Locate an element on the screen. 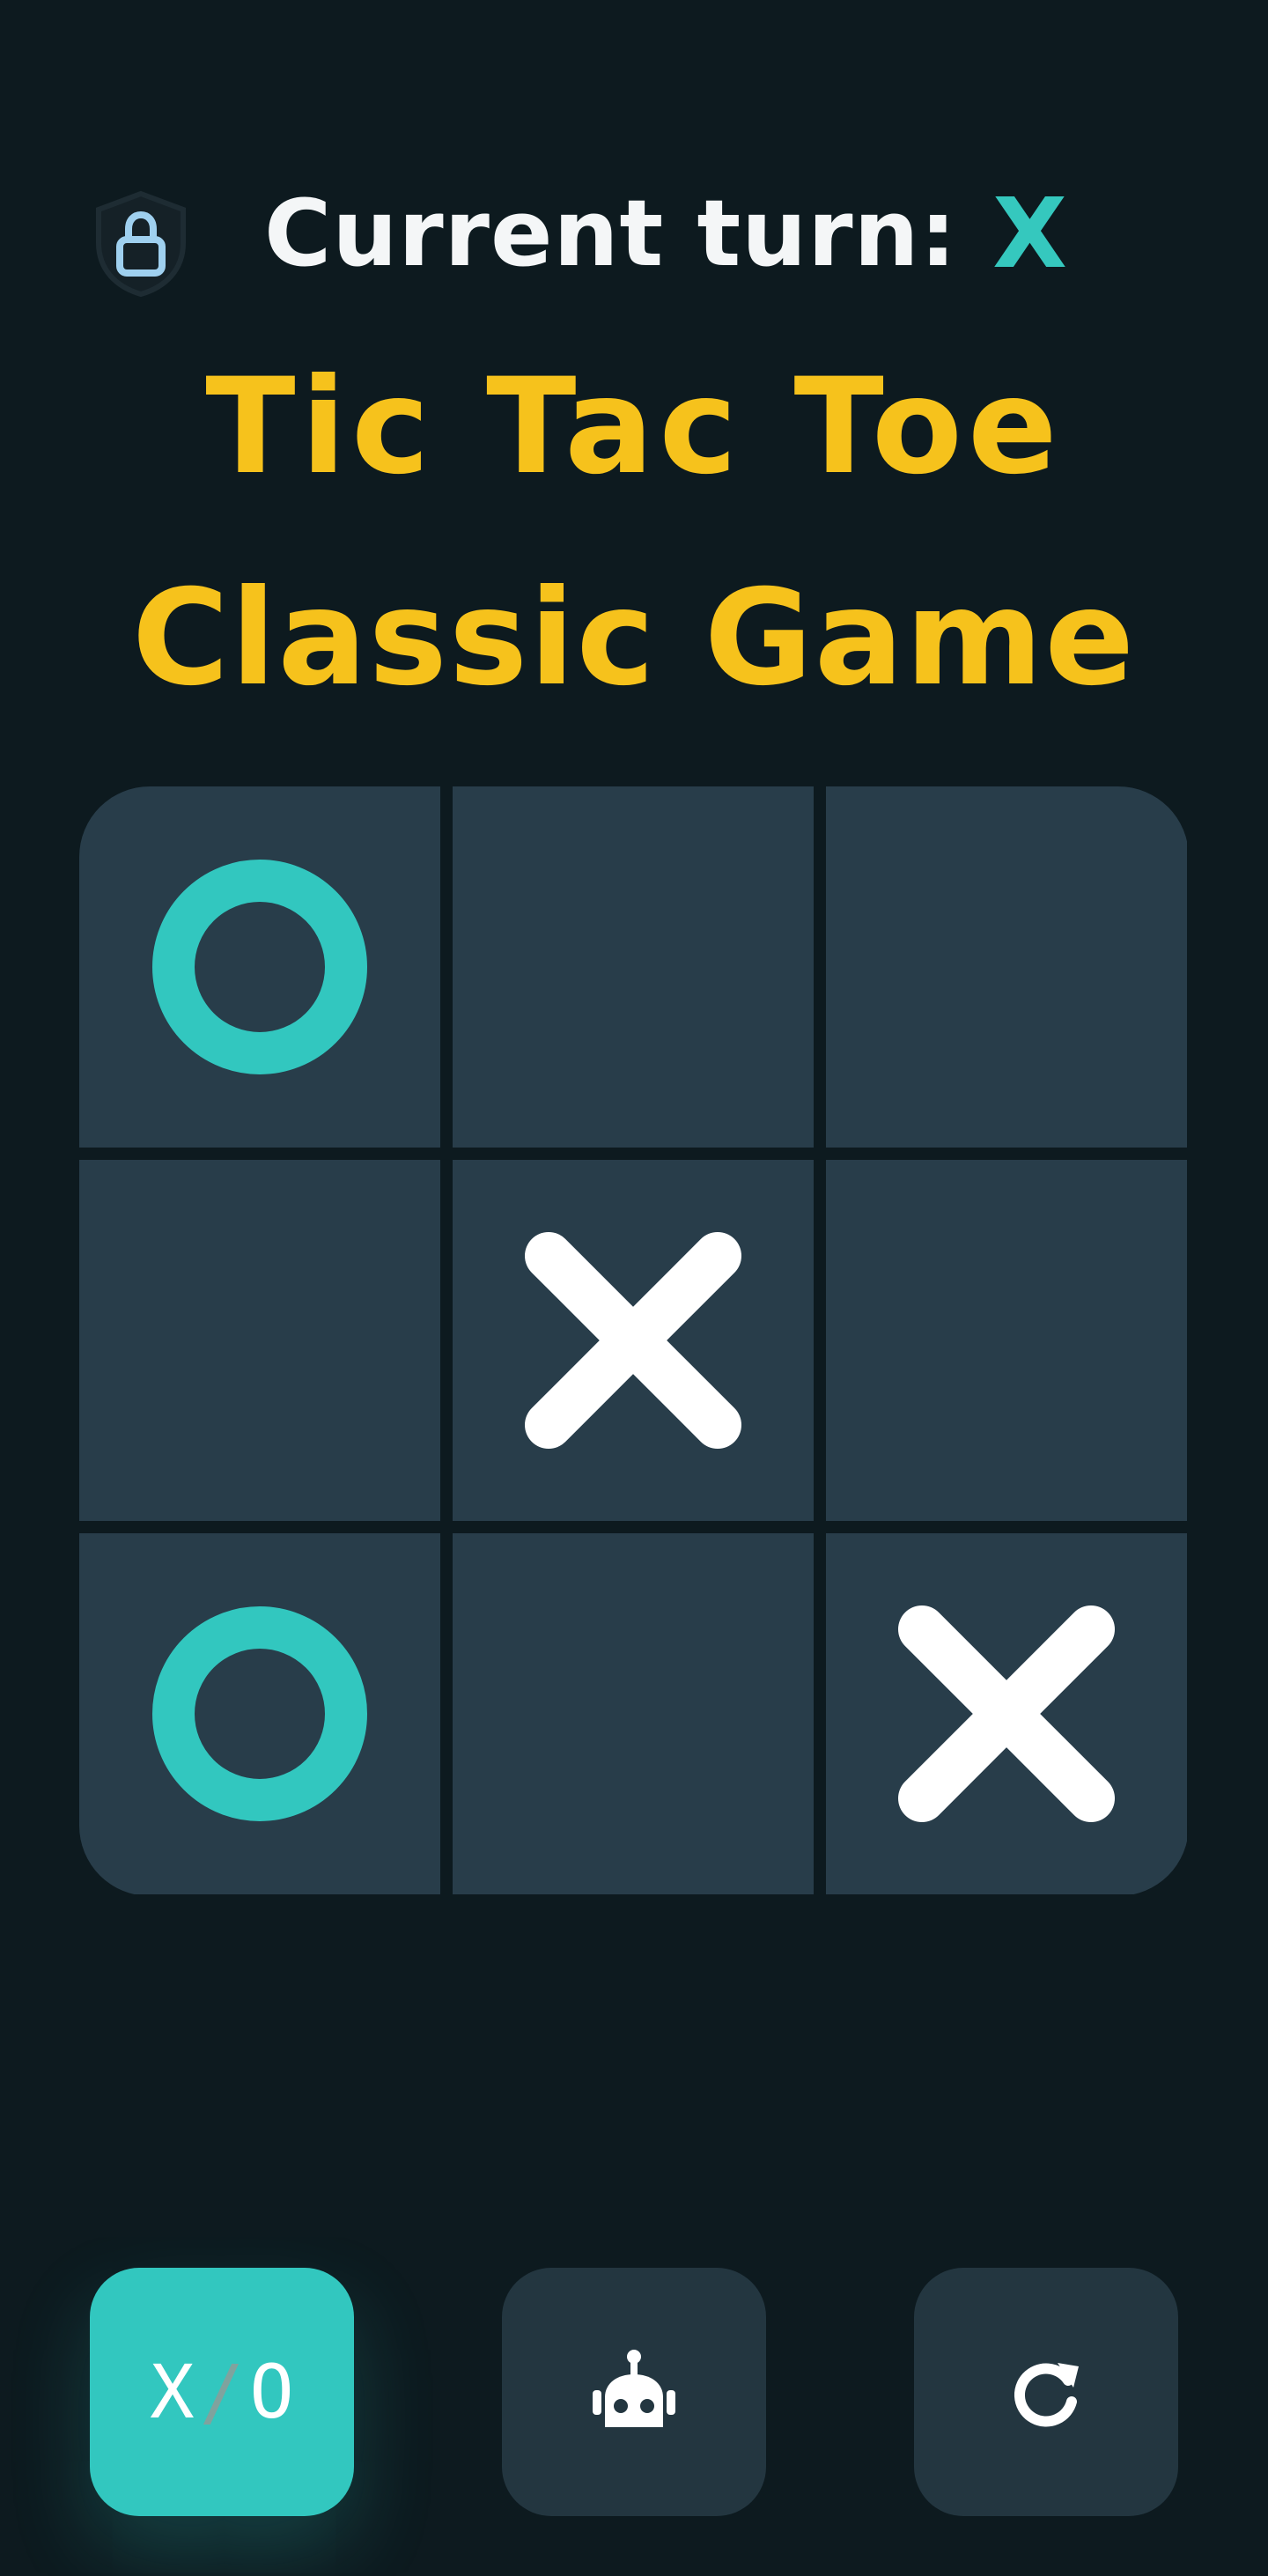  player-mode-button: X/O is located at coordinates (222, 2392).